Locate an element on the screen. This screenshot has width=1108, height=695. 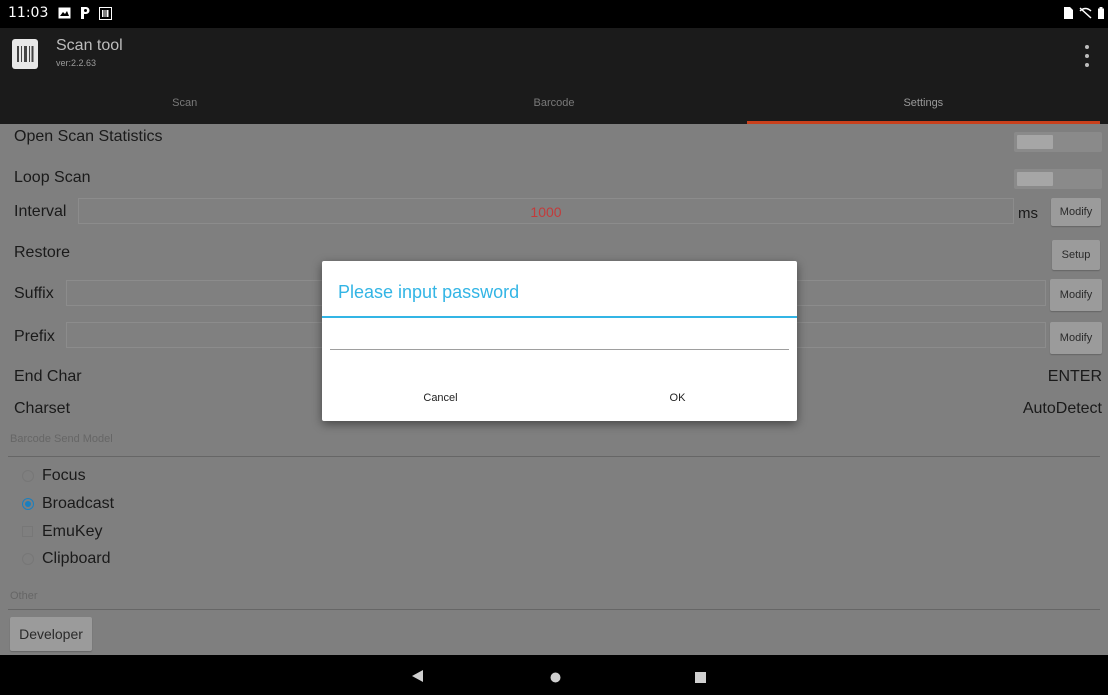
app-title: Scan tool is located at coordinates (89, 45).